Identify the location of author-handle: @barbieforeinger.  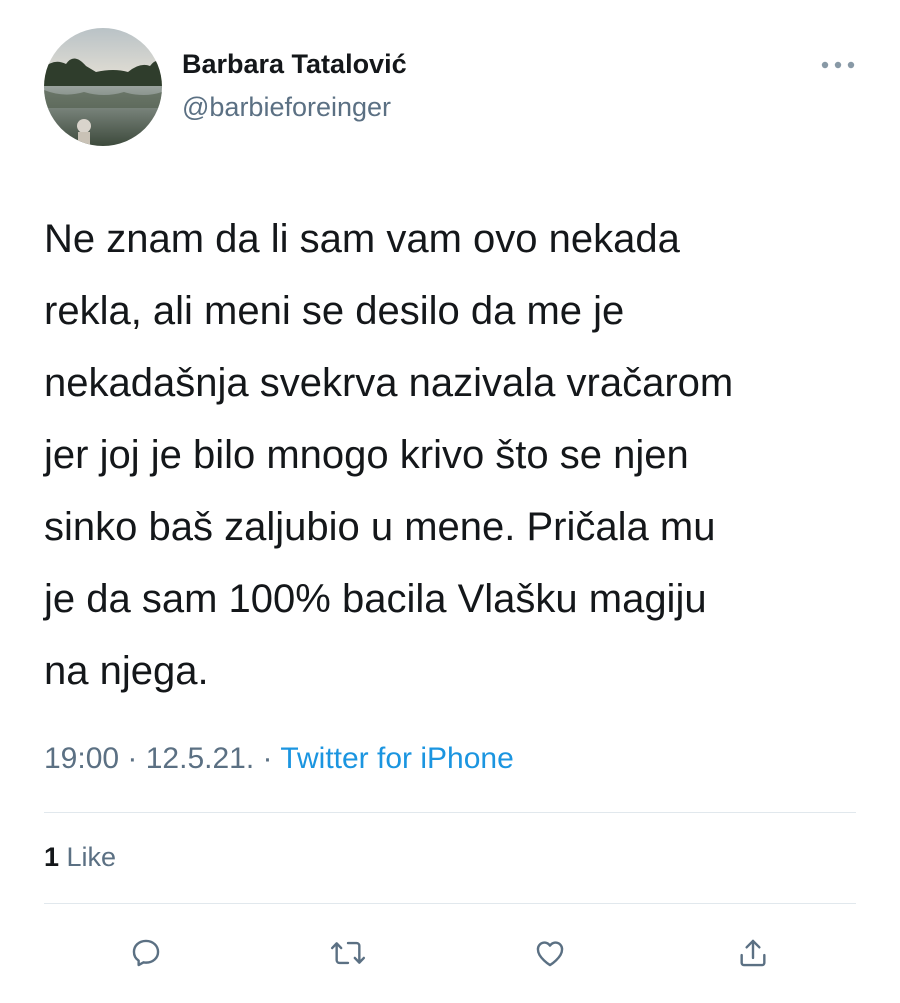
(286, 107).